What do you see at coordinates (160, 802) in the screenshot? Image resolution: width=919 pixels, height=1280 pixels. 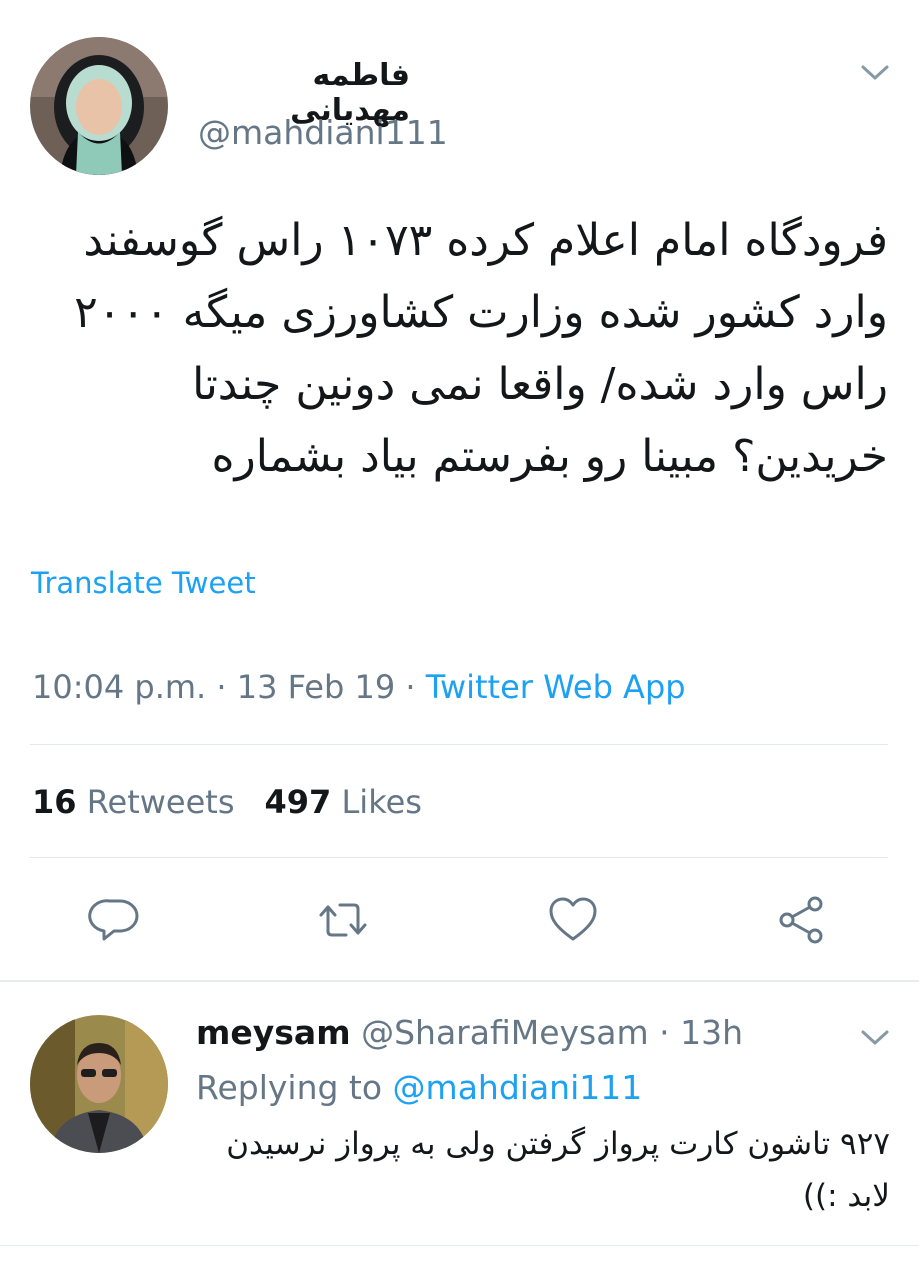 I see `retweets-label: Retweets` at bounding box center [160, 802].